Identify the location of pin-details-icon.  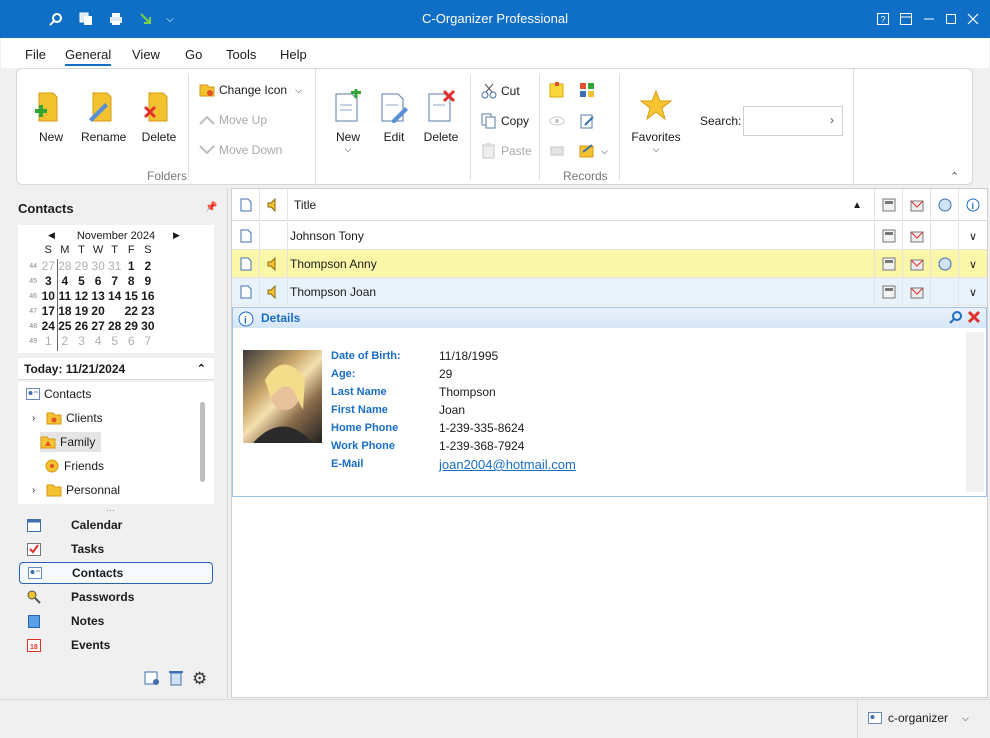
(956, 318).